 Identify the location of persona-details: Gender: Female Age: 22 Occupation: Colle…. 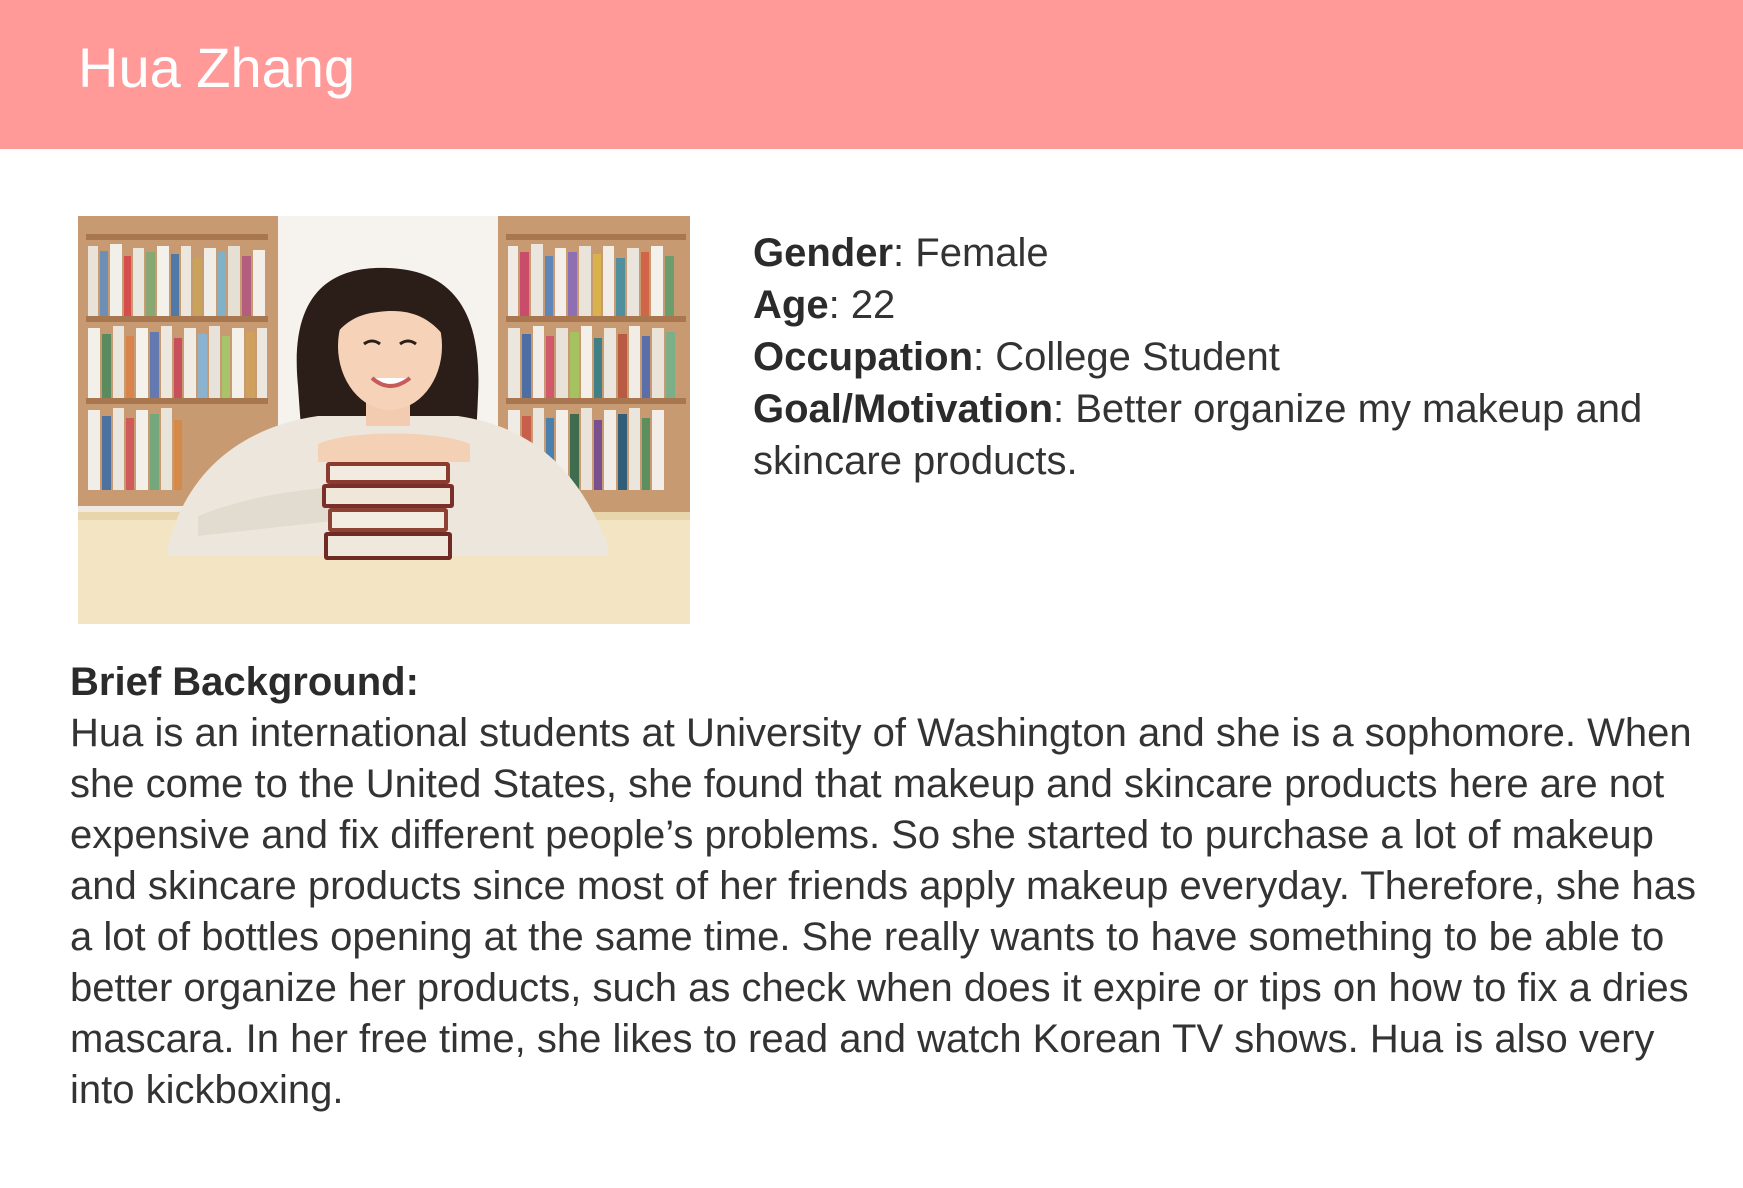
(1218, 357).